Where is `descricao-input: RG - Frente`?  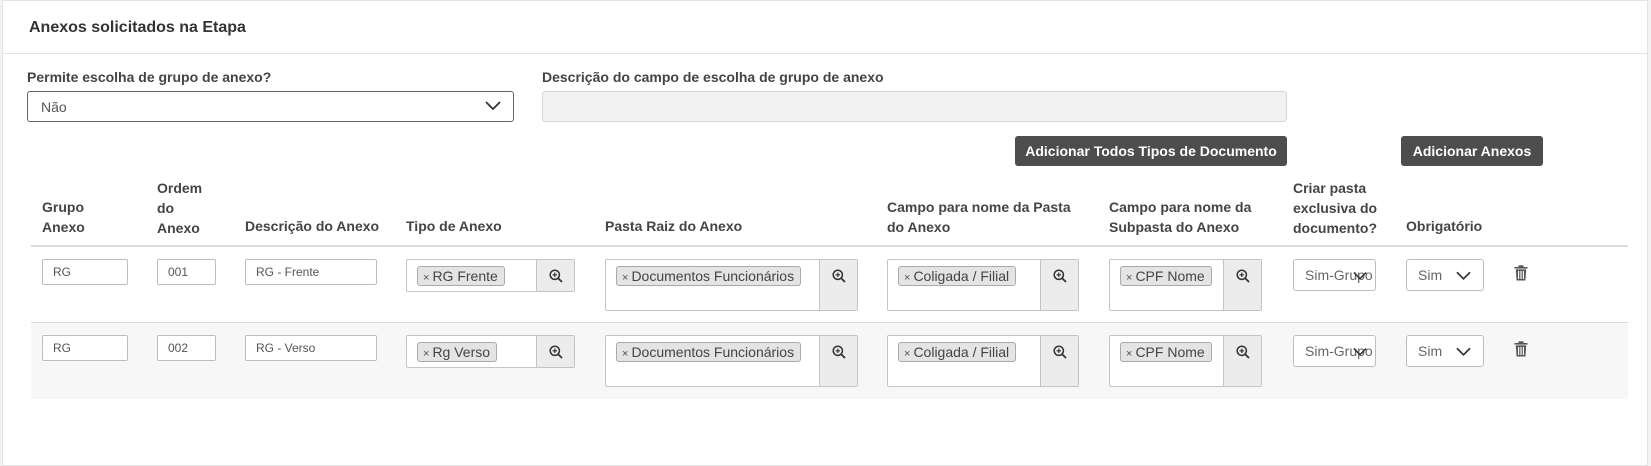
descricao-input: RG - Frente is located at coordinates (311, 272).